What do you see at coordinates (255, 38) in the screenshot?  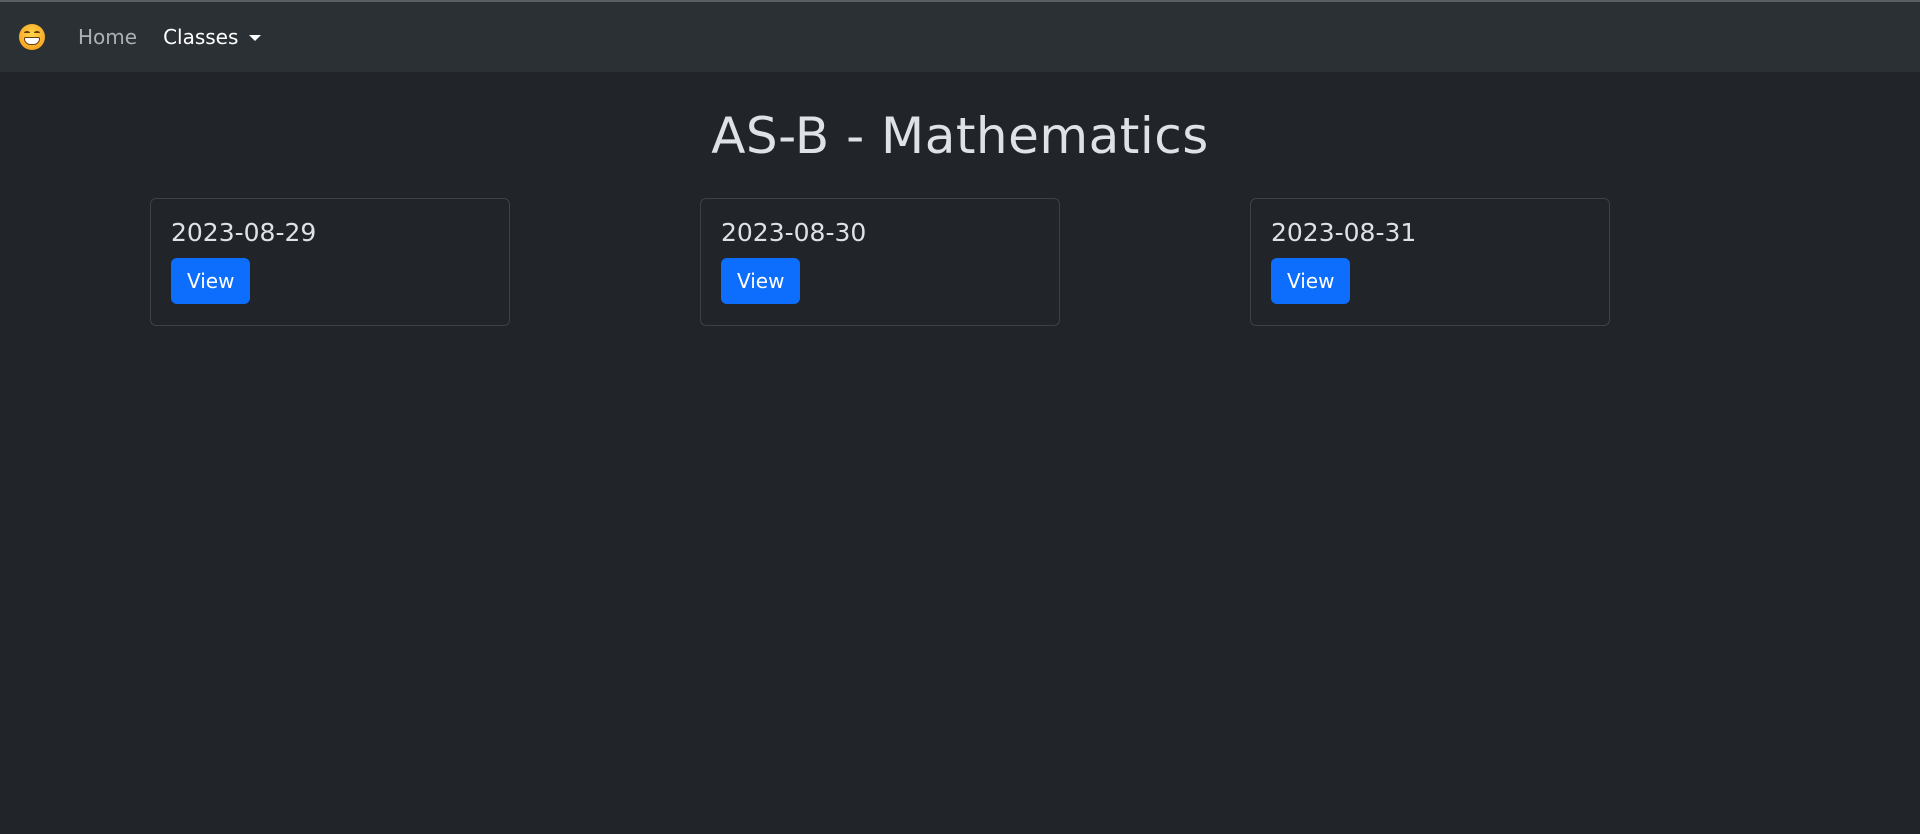 I see `caret-down-icon` at bounding box center [255, 38].